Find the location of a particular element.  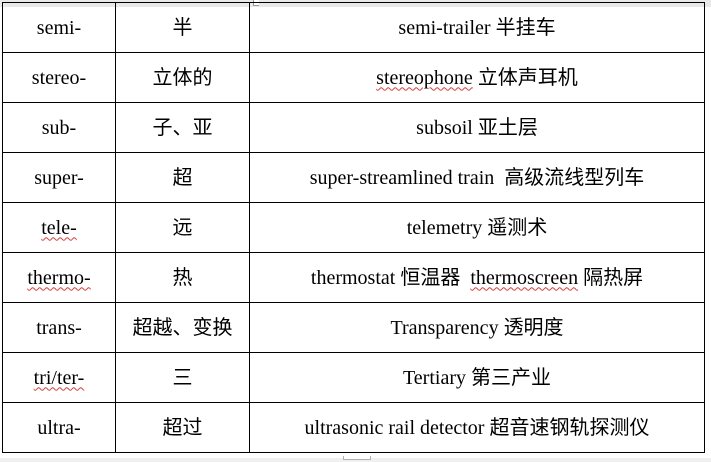

example-word: thermostat is located at coordinates (353, 277).